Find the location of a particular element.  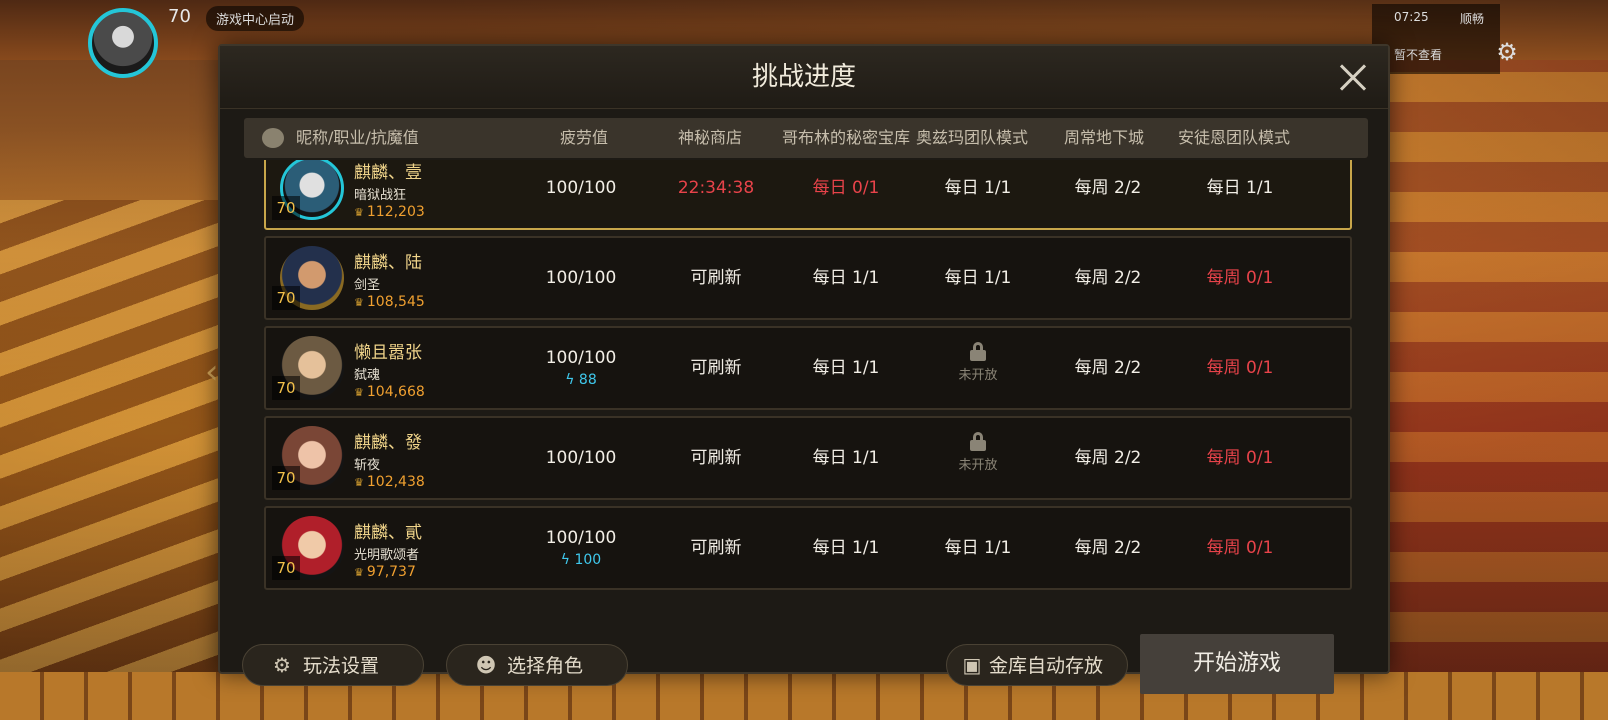

character-power: ♛ 102,438 is located at coordinates (389, 482).